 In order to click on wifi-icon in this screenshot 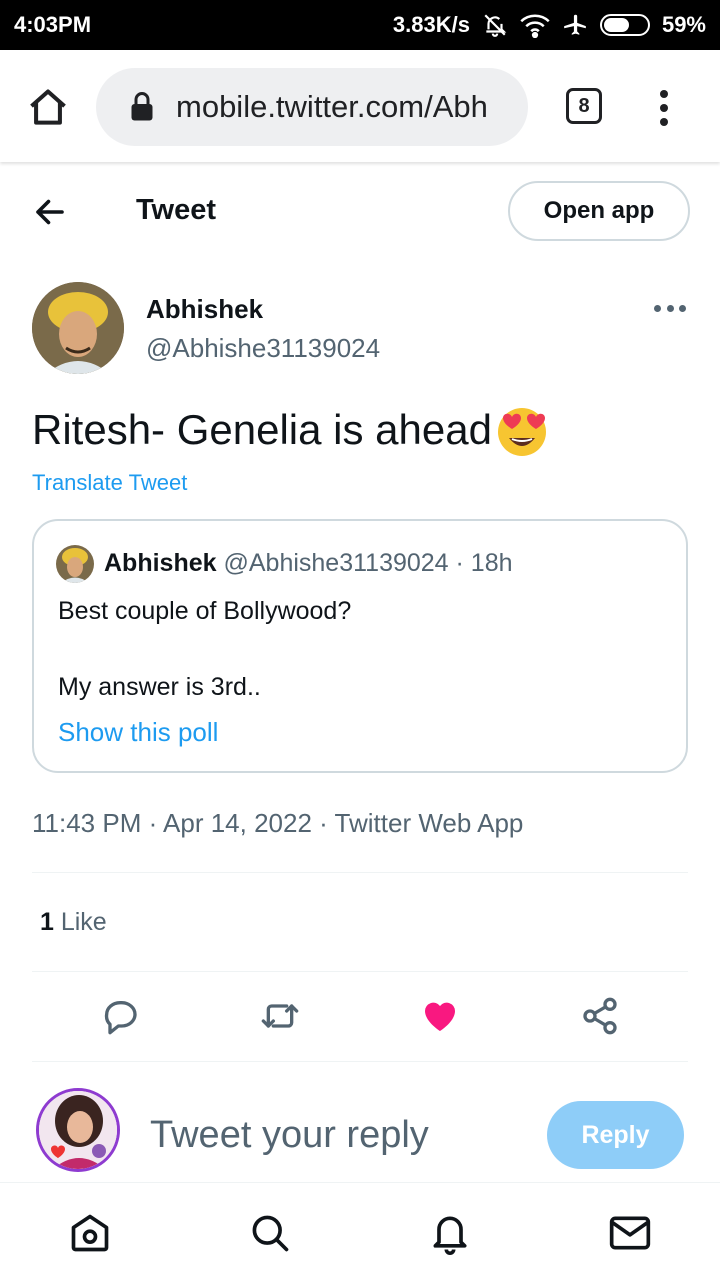, I will do `click(535, 26)`.